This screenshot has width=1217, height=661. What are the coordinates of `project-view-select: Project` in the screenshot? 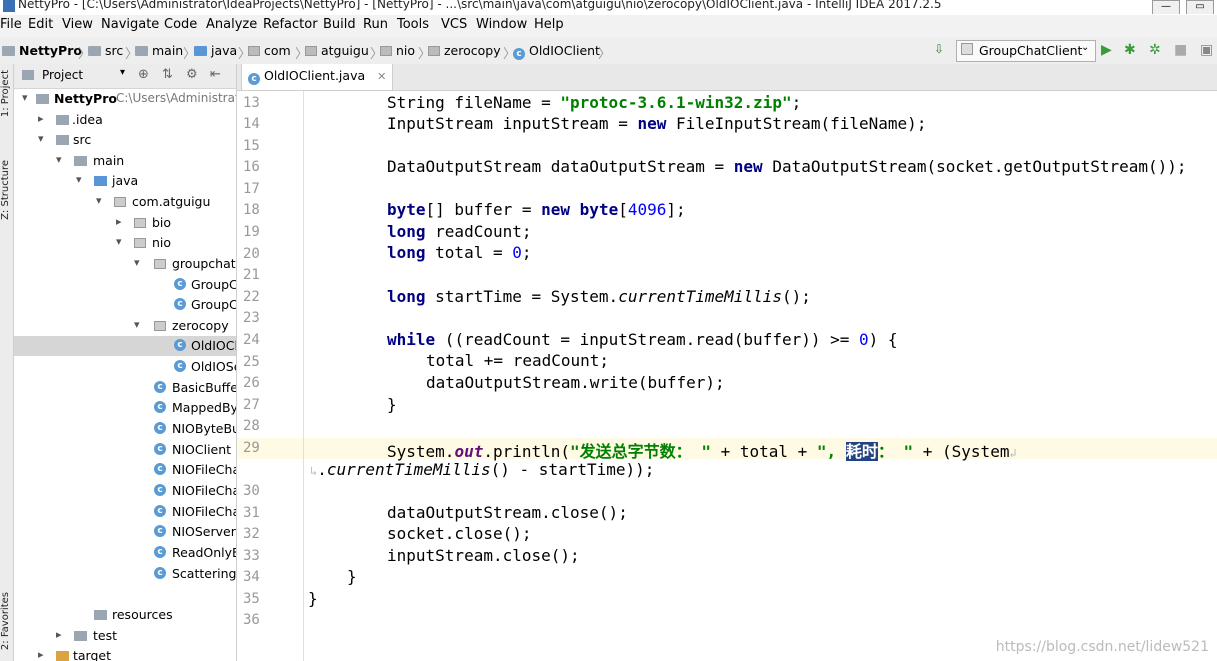 It's located at (62, 75).